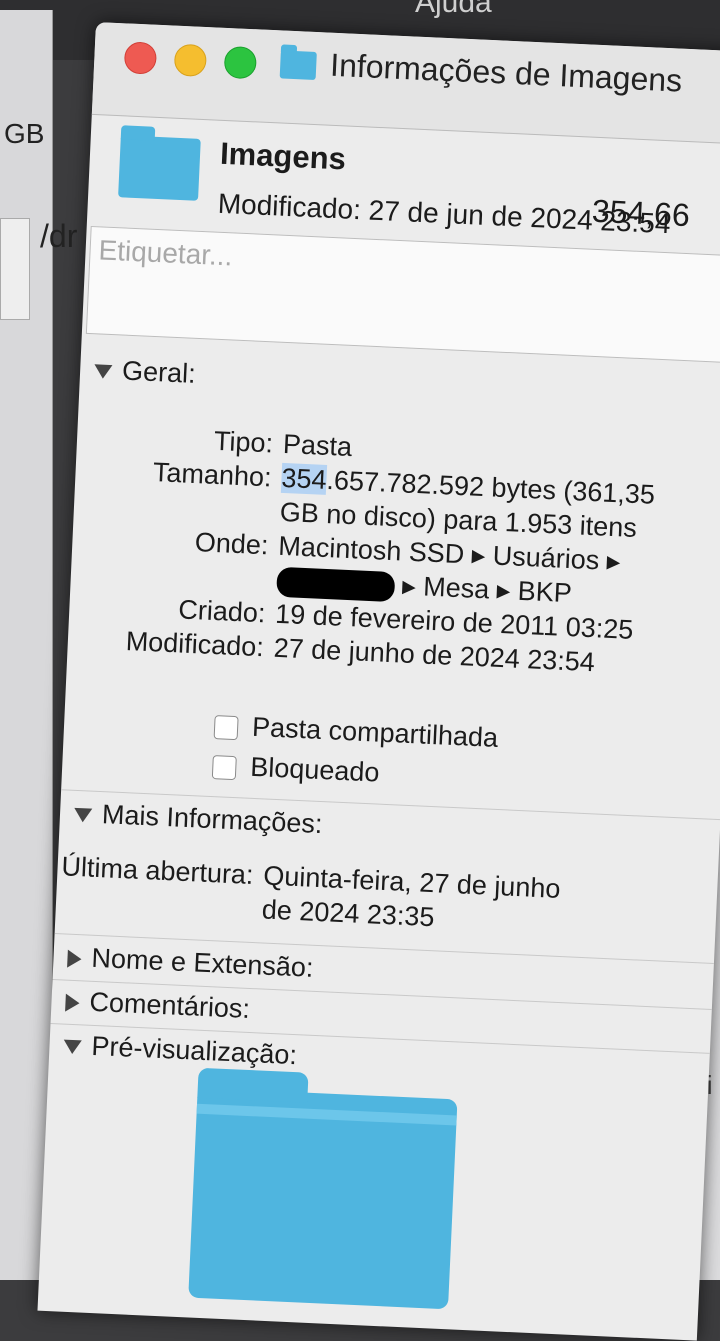 Image resolution: width=720 pixels, height=1341 pixels. Describe the element at coordinates (224, 767) in the screenshot. I see `locked-checkbox` at that location.